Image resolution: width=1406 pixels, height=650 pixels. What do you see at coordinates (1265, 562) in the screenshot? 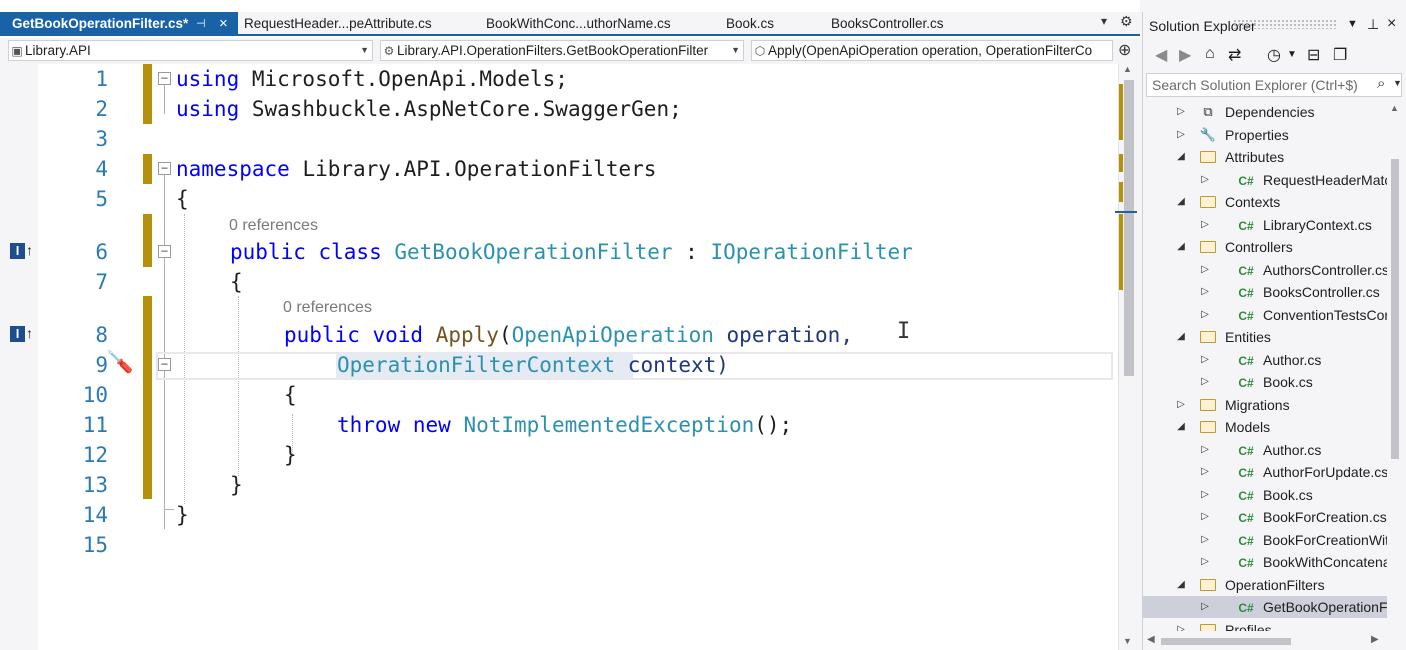
I see `tree-item-bookwithconcatenatec: ▷ C# BookWithConcatenatec` at bounding box center [1265, 562].